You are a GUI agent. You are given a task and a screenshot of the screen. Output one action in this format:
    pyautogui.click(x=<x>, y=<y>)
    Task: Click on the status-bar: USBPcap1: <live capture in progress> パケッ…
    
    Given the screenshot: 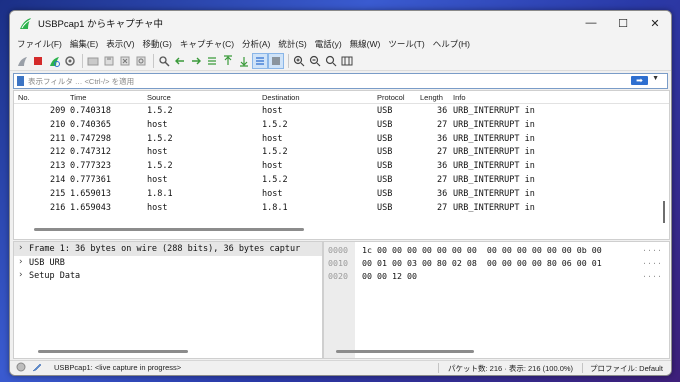 What is the action you would take?
    pyautogui.click(x=340, y=367)
    